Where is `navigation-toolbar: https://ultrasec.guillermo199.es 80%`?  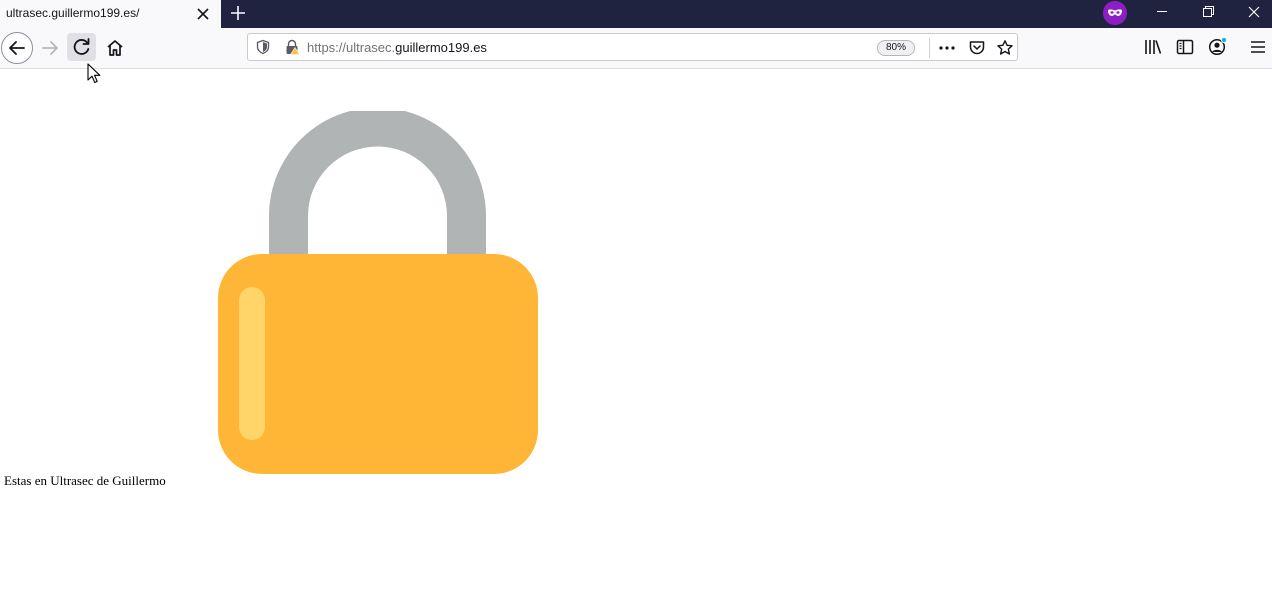 navigation-toolbar: https://ultrasec.guillermo199.es 80% is located at coordinates (636, 48).